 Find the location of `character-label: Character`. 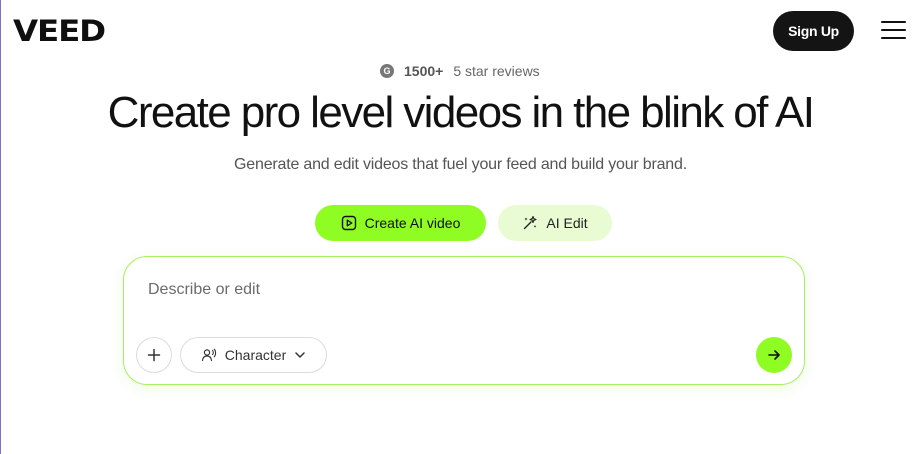

character-label: Character is located at coordinates (255, 355).